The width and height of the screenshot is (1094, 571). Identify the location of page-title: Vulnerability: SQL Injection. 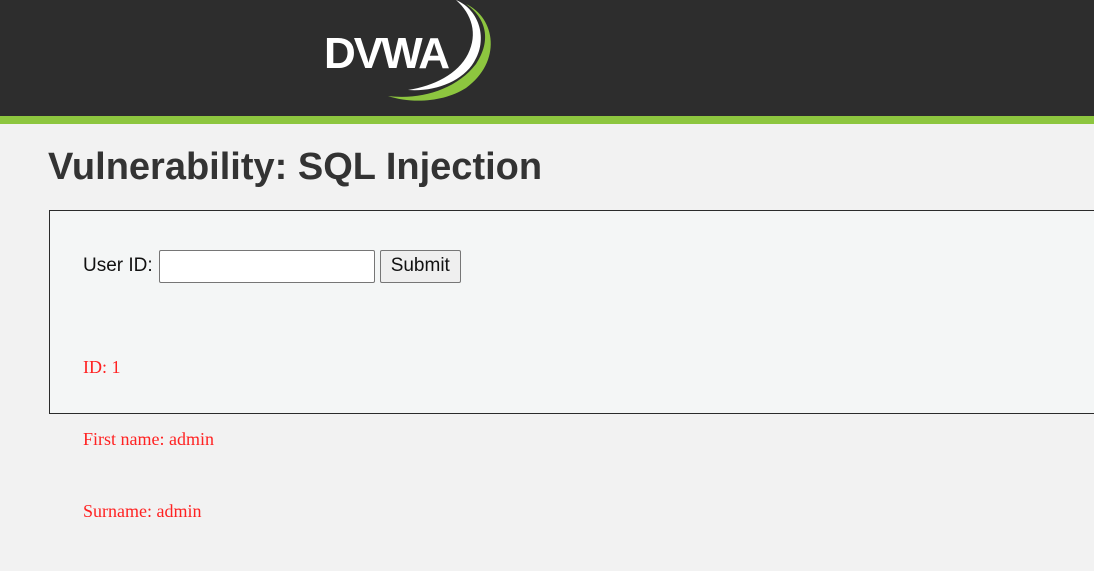
(295, 167).